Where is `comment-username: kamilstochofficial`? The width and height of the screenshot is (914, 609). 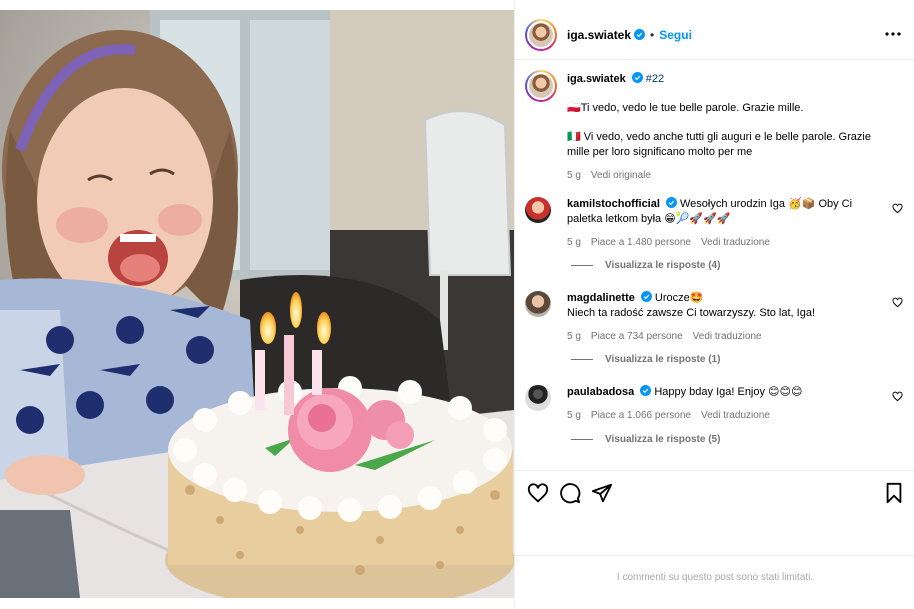
comment-username: kamilstochofficial is located at coordinates (613, 204).